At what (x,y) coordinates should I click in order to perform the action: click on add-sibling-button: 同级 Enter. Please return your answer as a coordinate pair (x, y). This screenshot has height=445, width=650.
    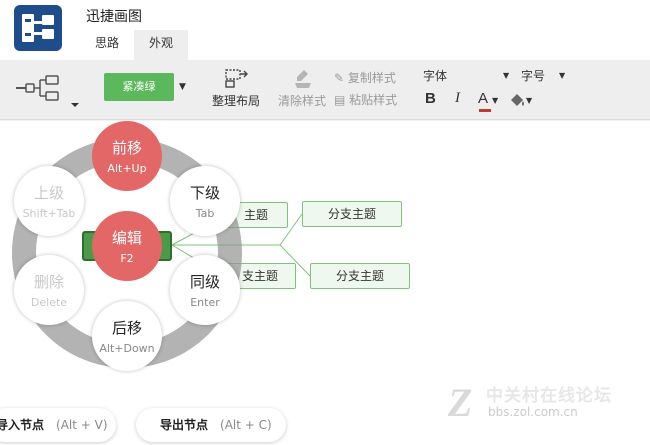
    Looking at the image, I should click on (205, 290).